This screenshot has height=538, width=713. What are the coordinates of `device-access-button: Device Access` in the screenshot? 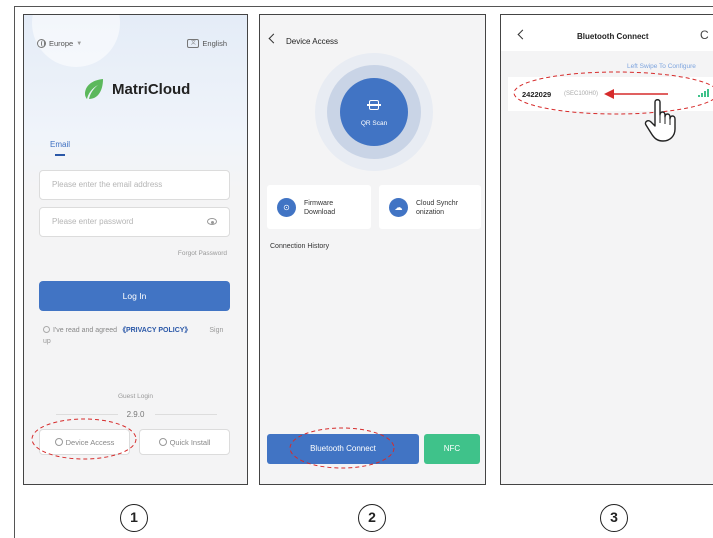 It's located at (84, 442).